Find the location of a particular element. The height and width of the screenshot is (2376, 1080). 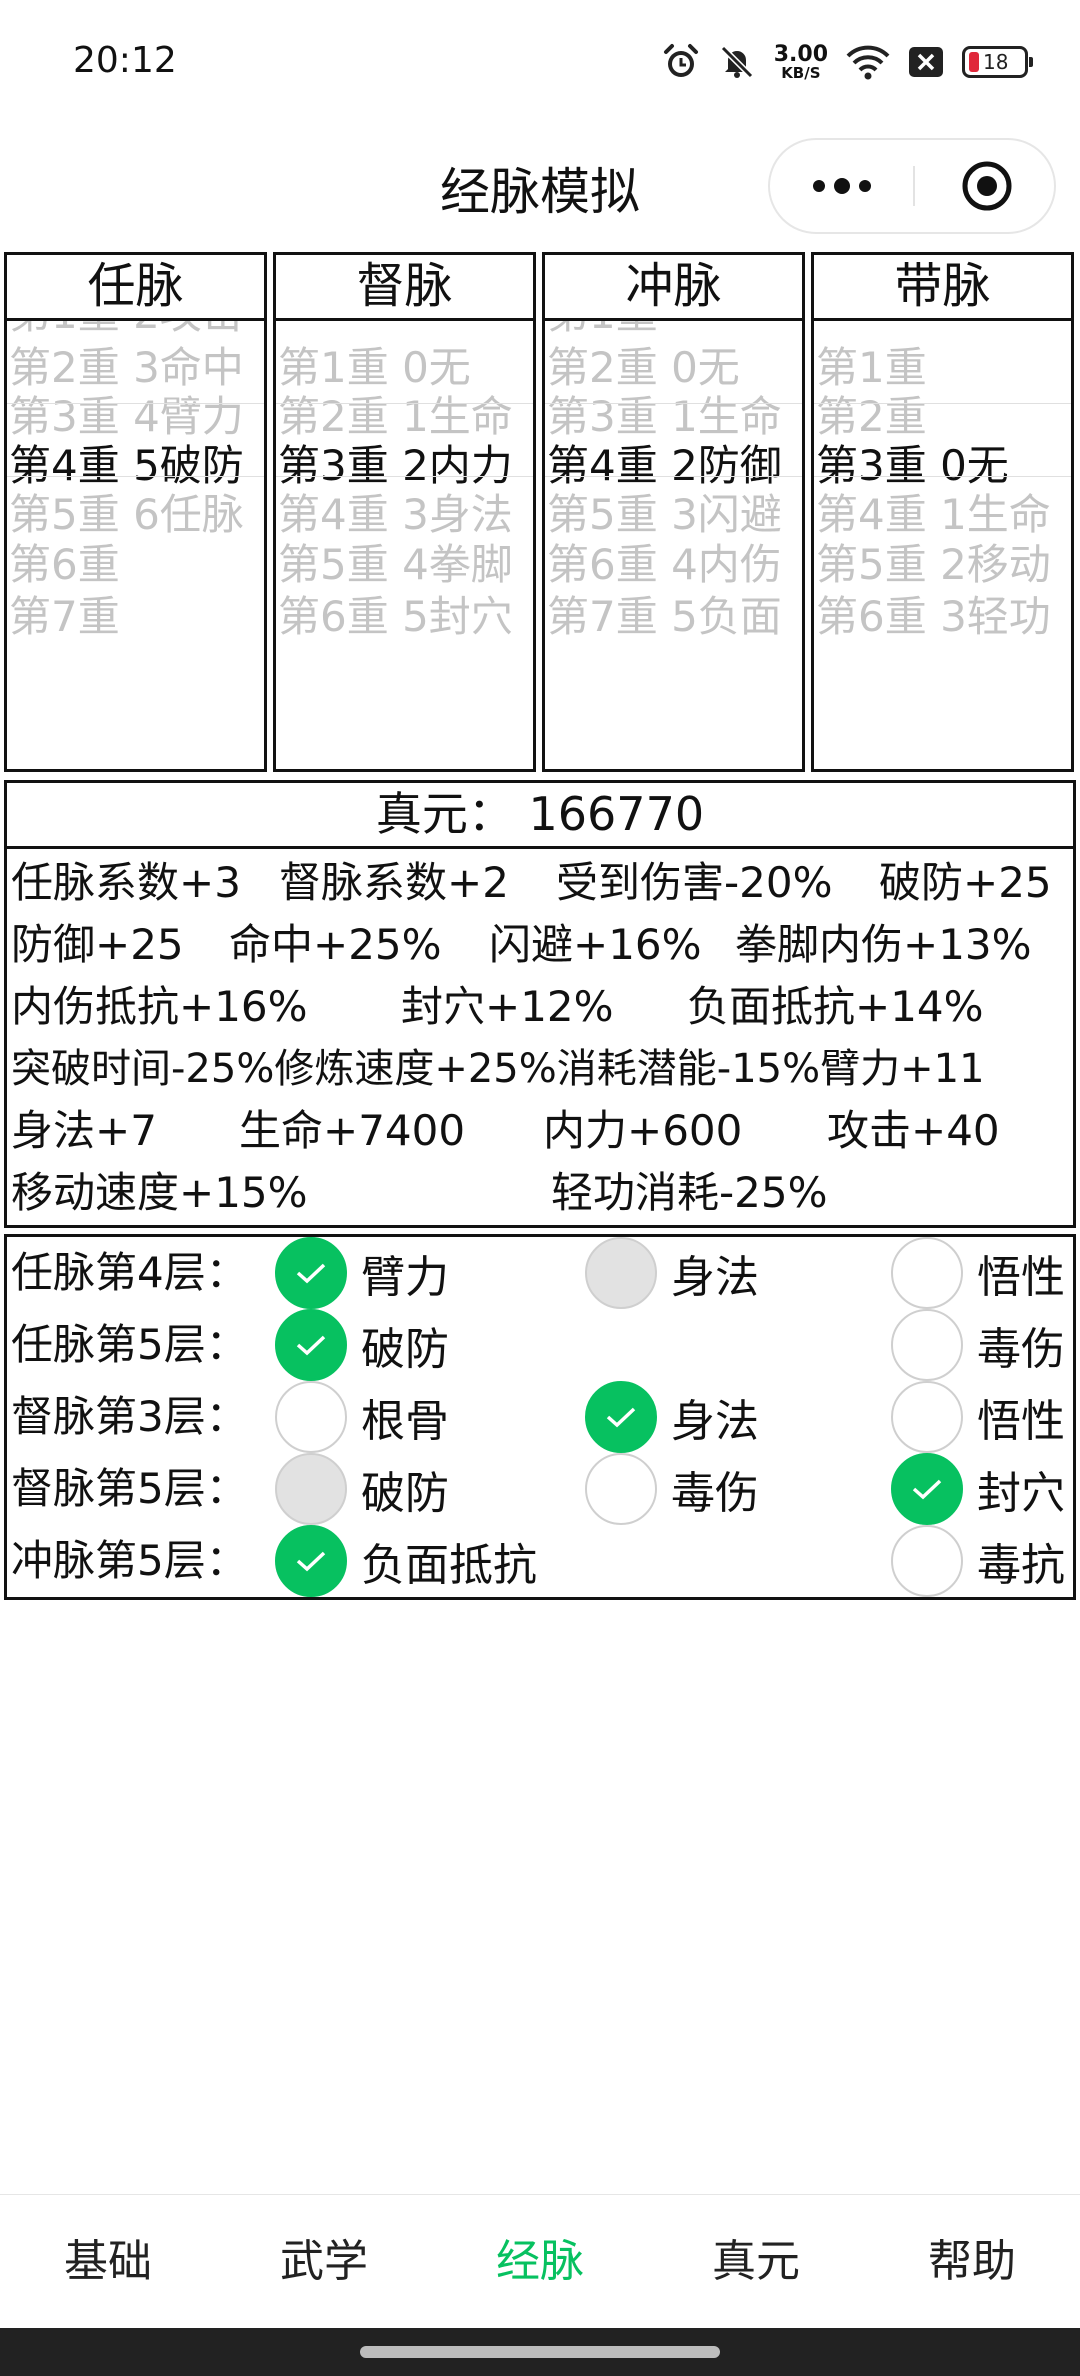

option-row: 督脉第5层： 破防 毒伤 封穴 is located at coordinates (540, 1489).